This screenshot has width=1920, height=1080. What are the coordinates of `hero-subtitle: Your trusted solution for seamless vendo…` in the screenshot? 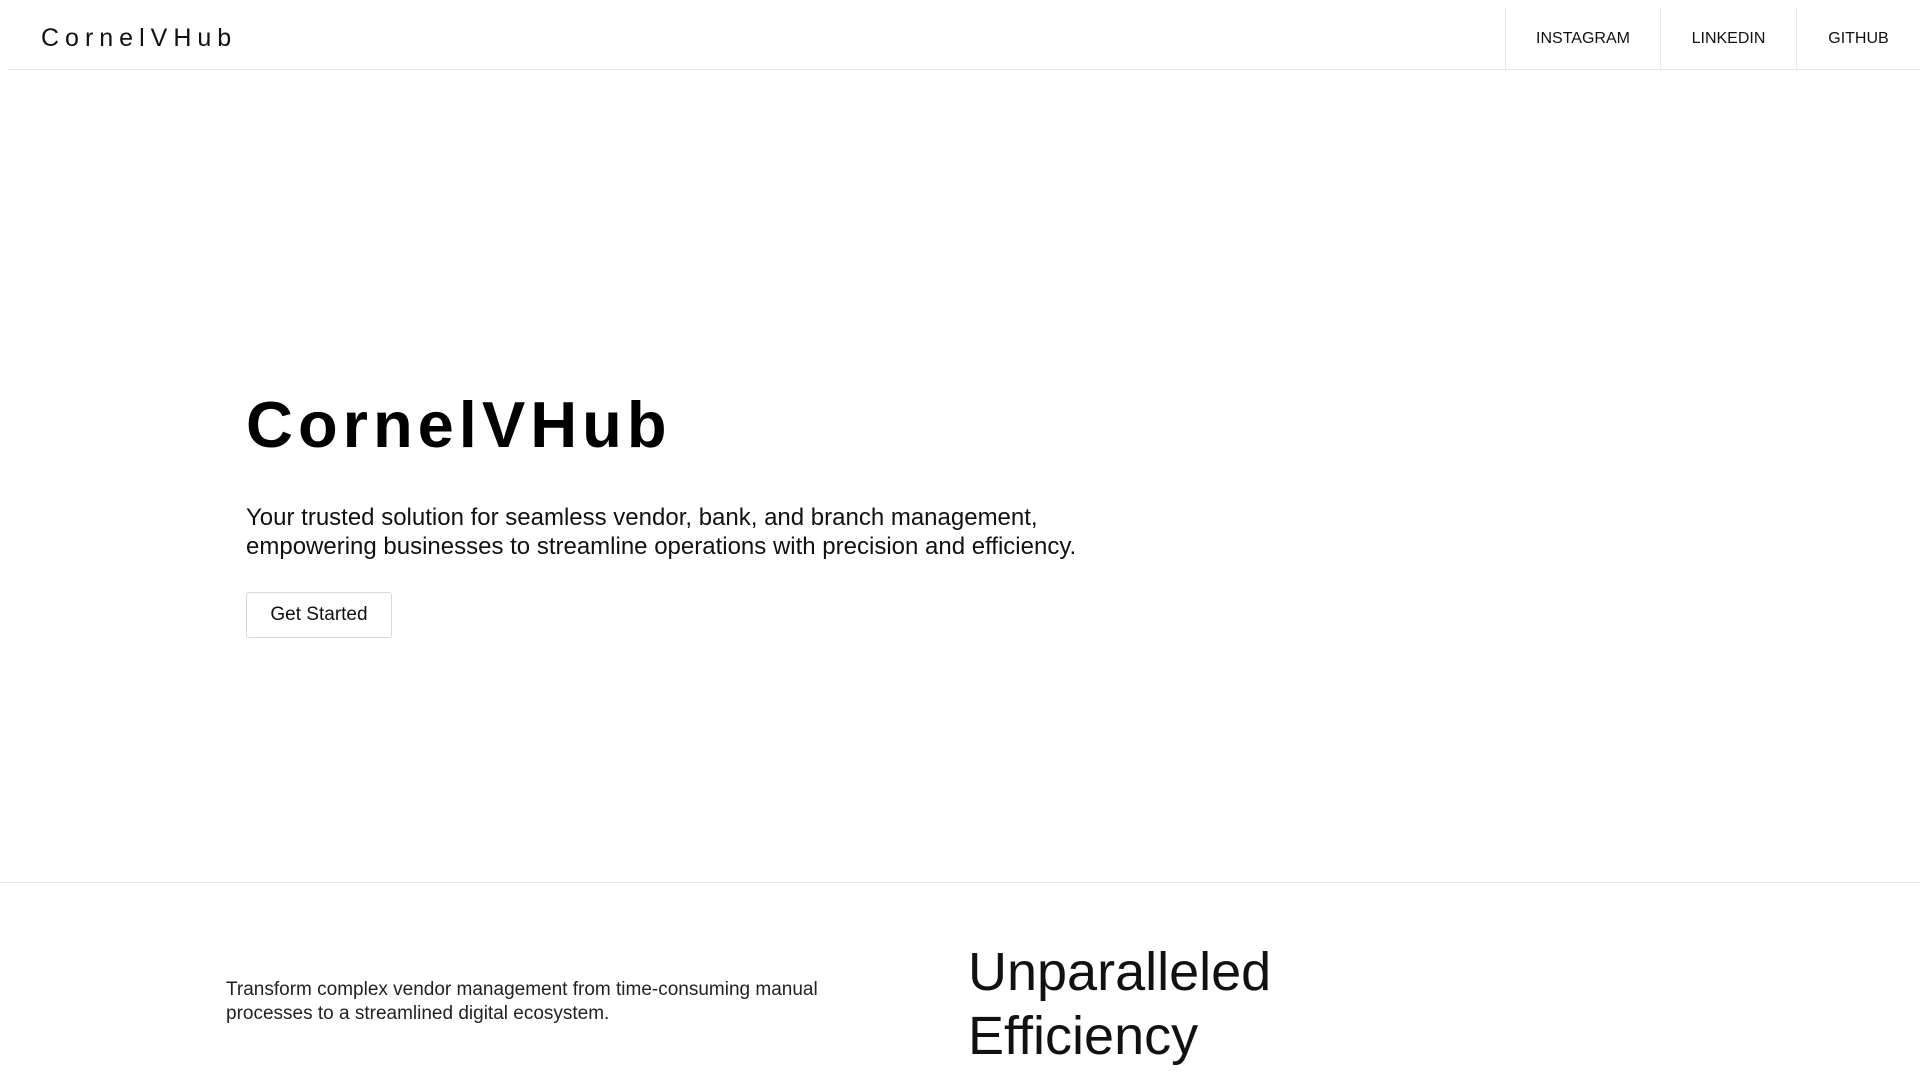 It's located at (706, 532).